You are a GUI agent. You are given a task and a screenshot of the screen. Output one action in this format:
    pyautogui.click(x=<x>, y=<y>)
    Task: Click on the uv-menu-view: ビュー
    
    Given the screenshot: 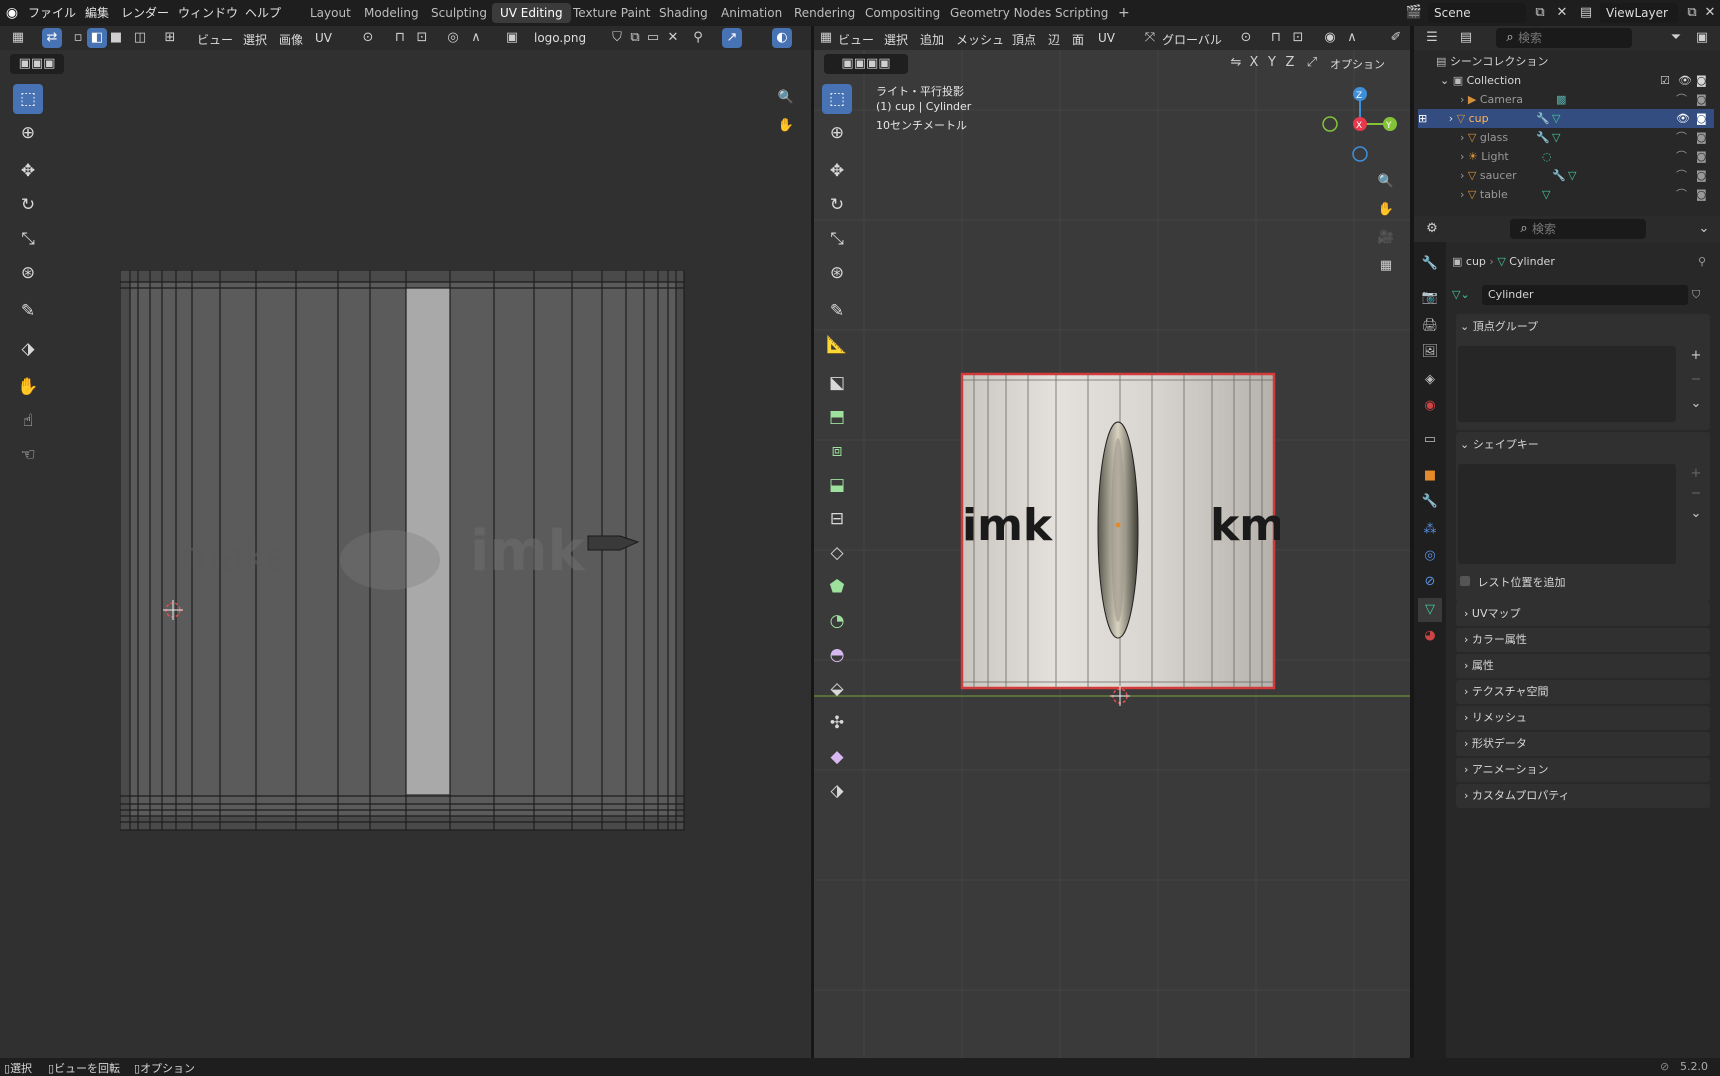 What is the action you would take?
    pyautogui.click(x=215, y=39)
    